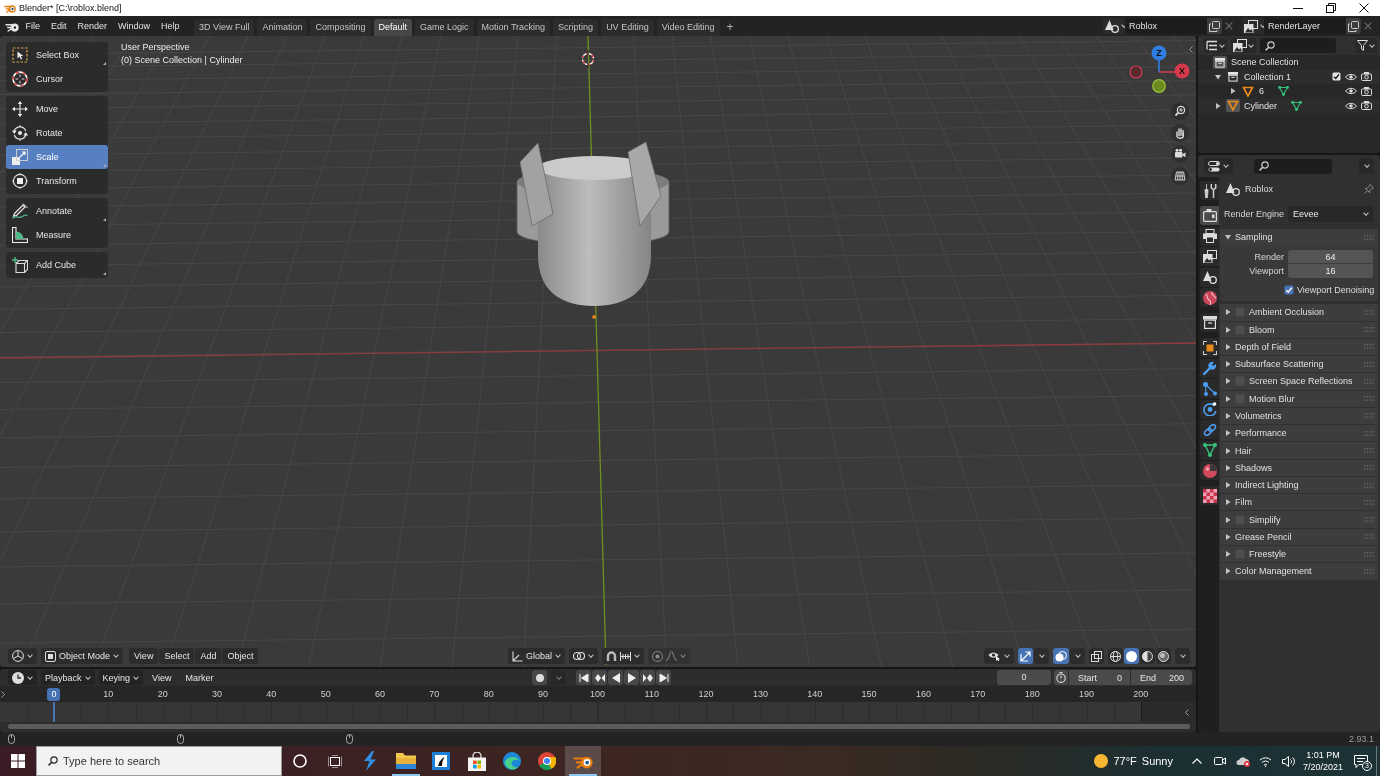 Image resolution: width=1380 pixels, height=776 pixels. Describe the element at coordinates (1159, 86) in the screenshot. I see `y-axis-handle` at that location.